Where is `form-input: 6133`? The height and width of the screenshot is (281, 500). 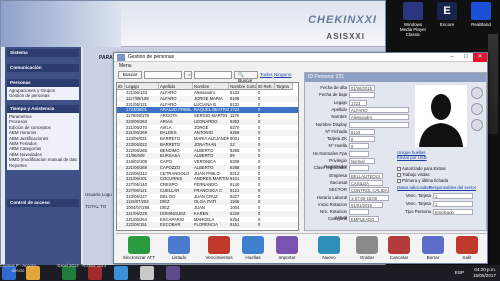
form-input: 6133 is located at coordinates (362, 131).